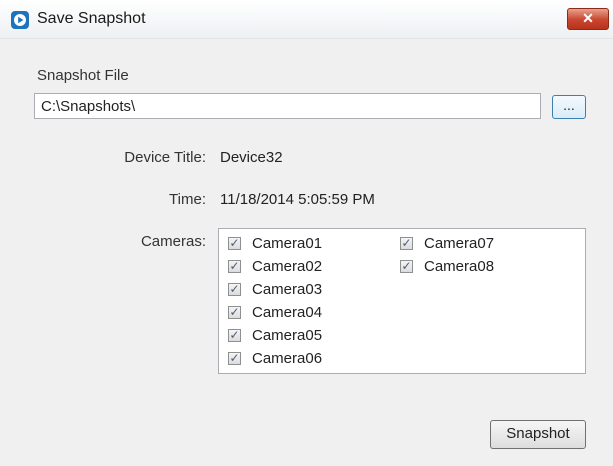  Describe the element at coordinates (406, 243) in the screenshot. I see `camera-07-checkbox: ✓` at that location.